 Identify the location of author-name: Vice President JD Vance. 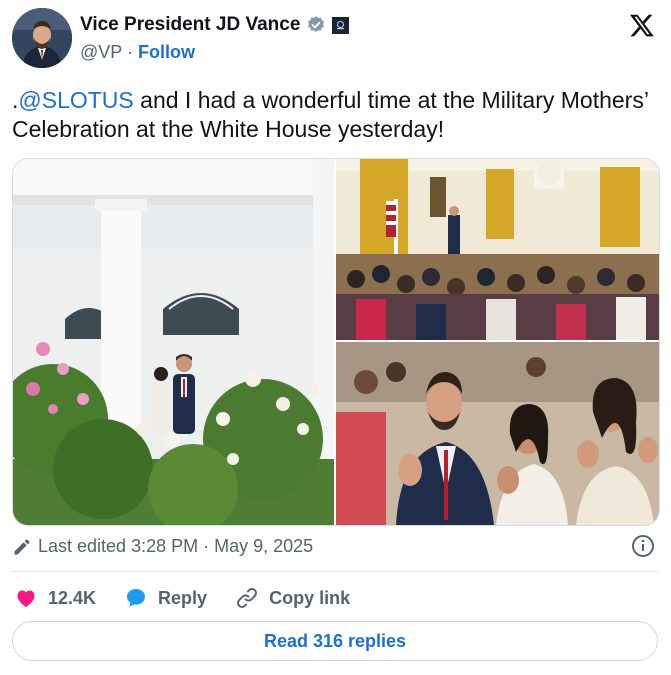
(190, 25).